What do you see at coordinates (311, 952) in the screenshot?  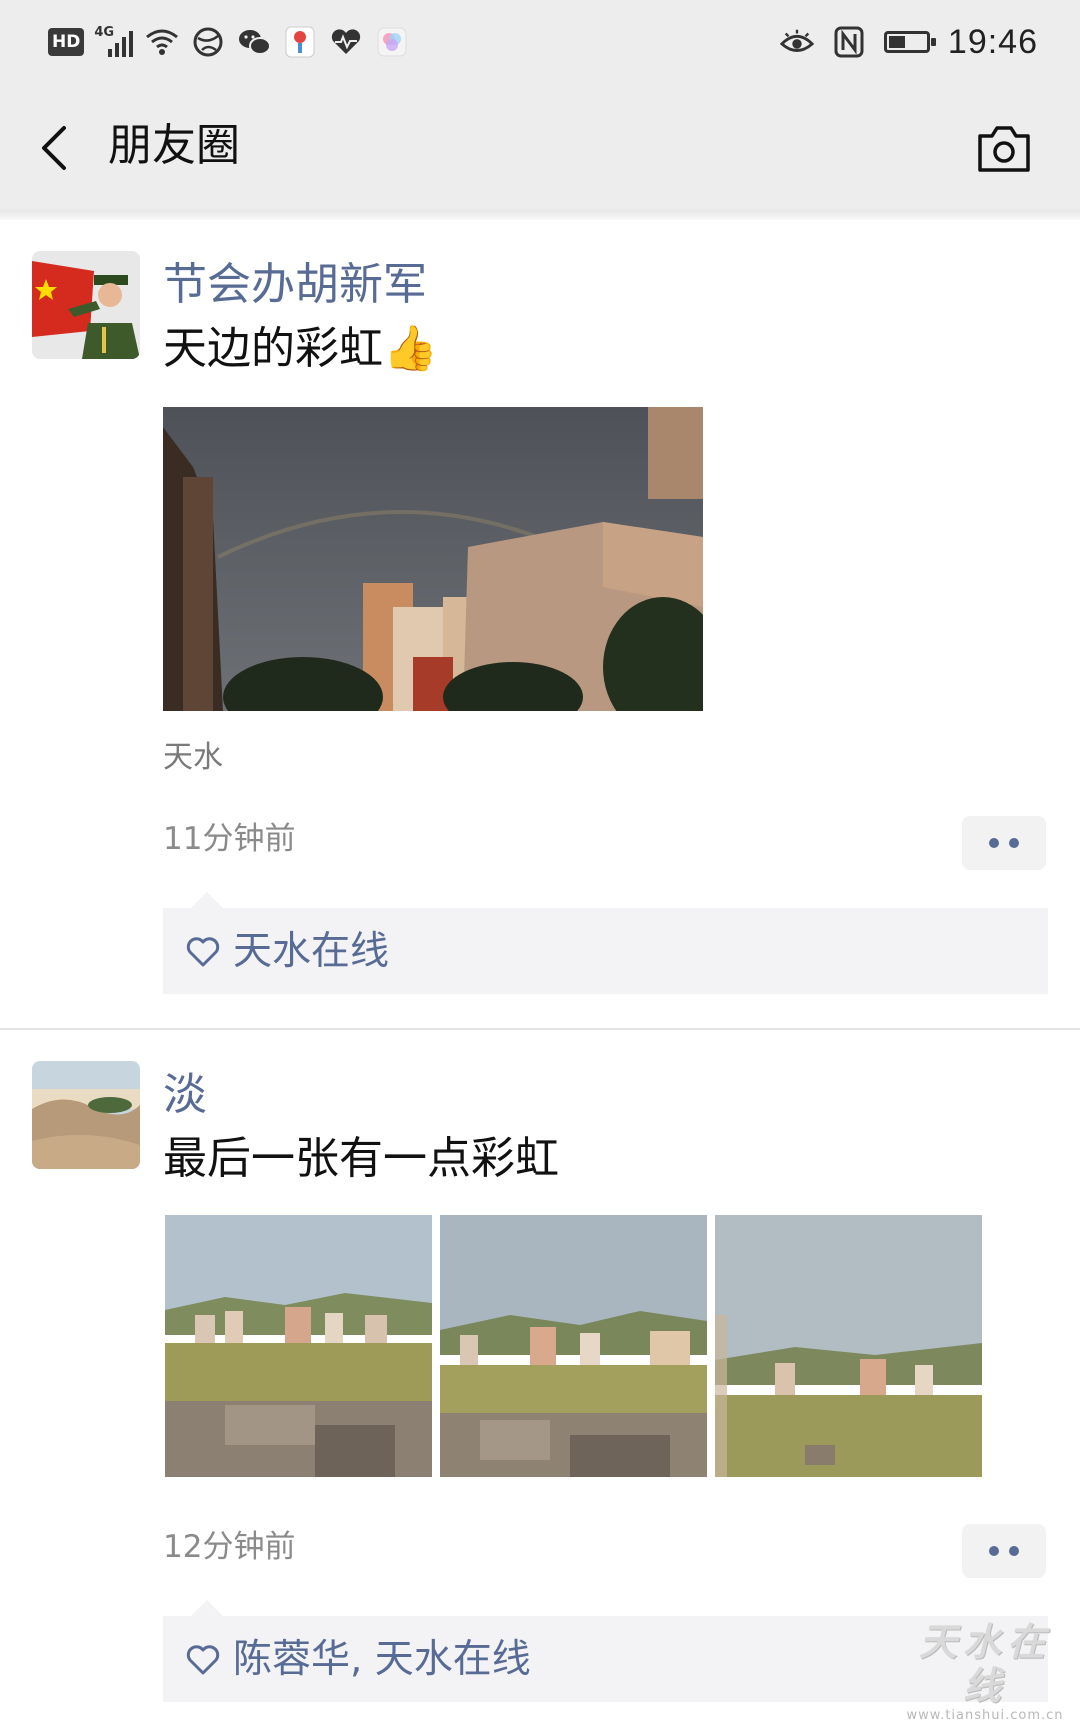 I see `like-names: 天水在线` at bounding box center [311, 952].